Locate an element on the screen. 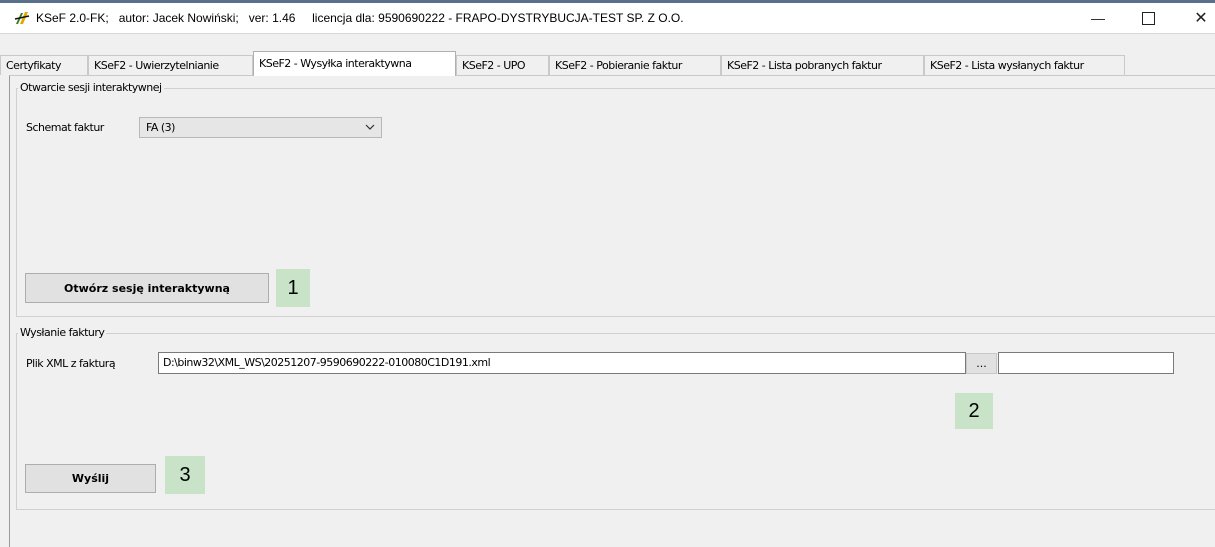 The height and width of the screenshot is (547, 1215). open-session-button-label: Otwórz sesję interaktywną is located at coordinates (147, 288).